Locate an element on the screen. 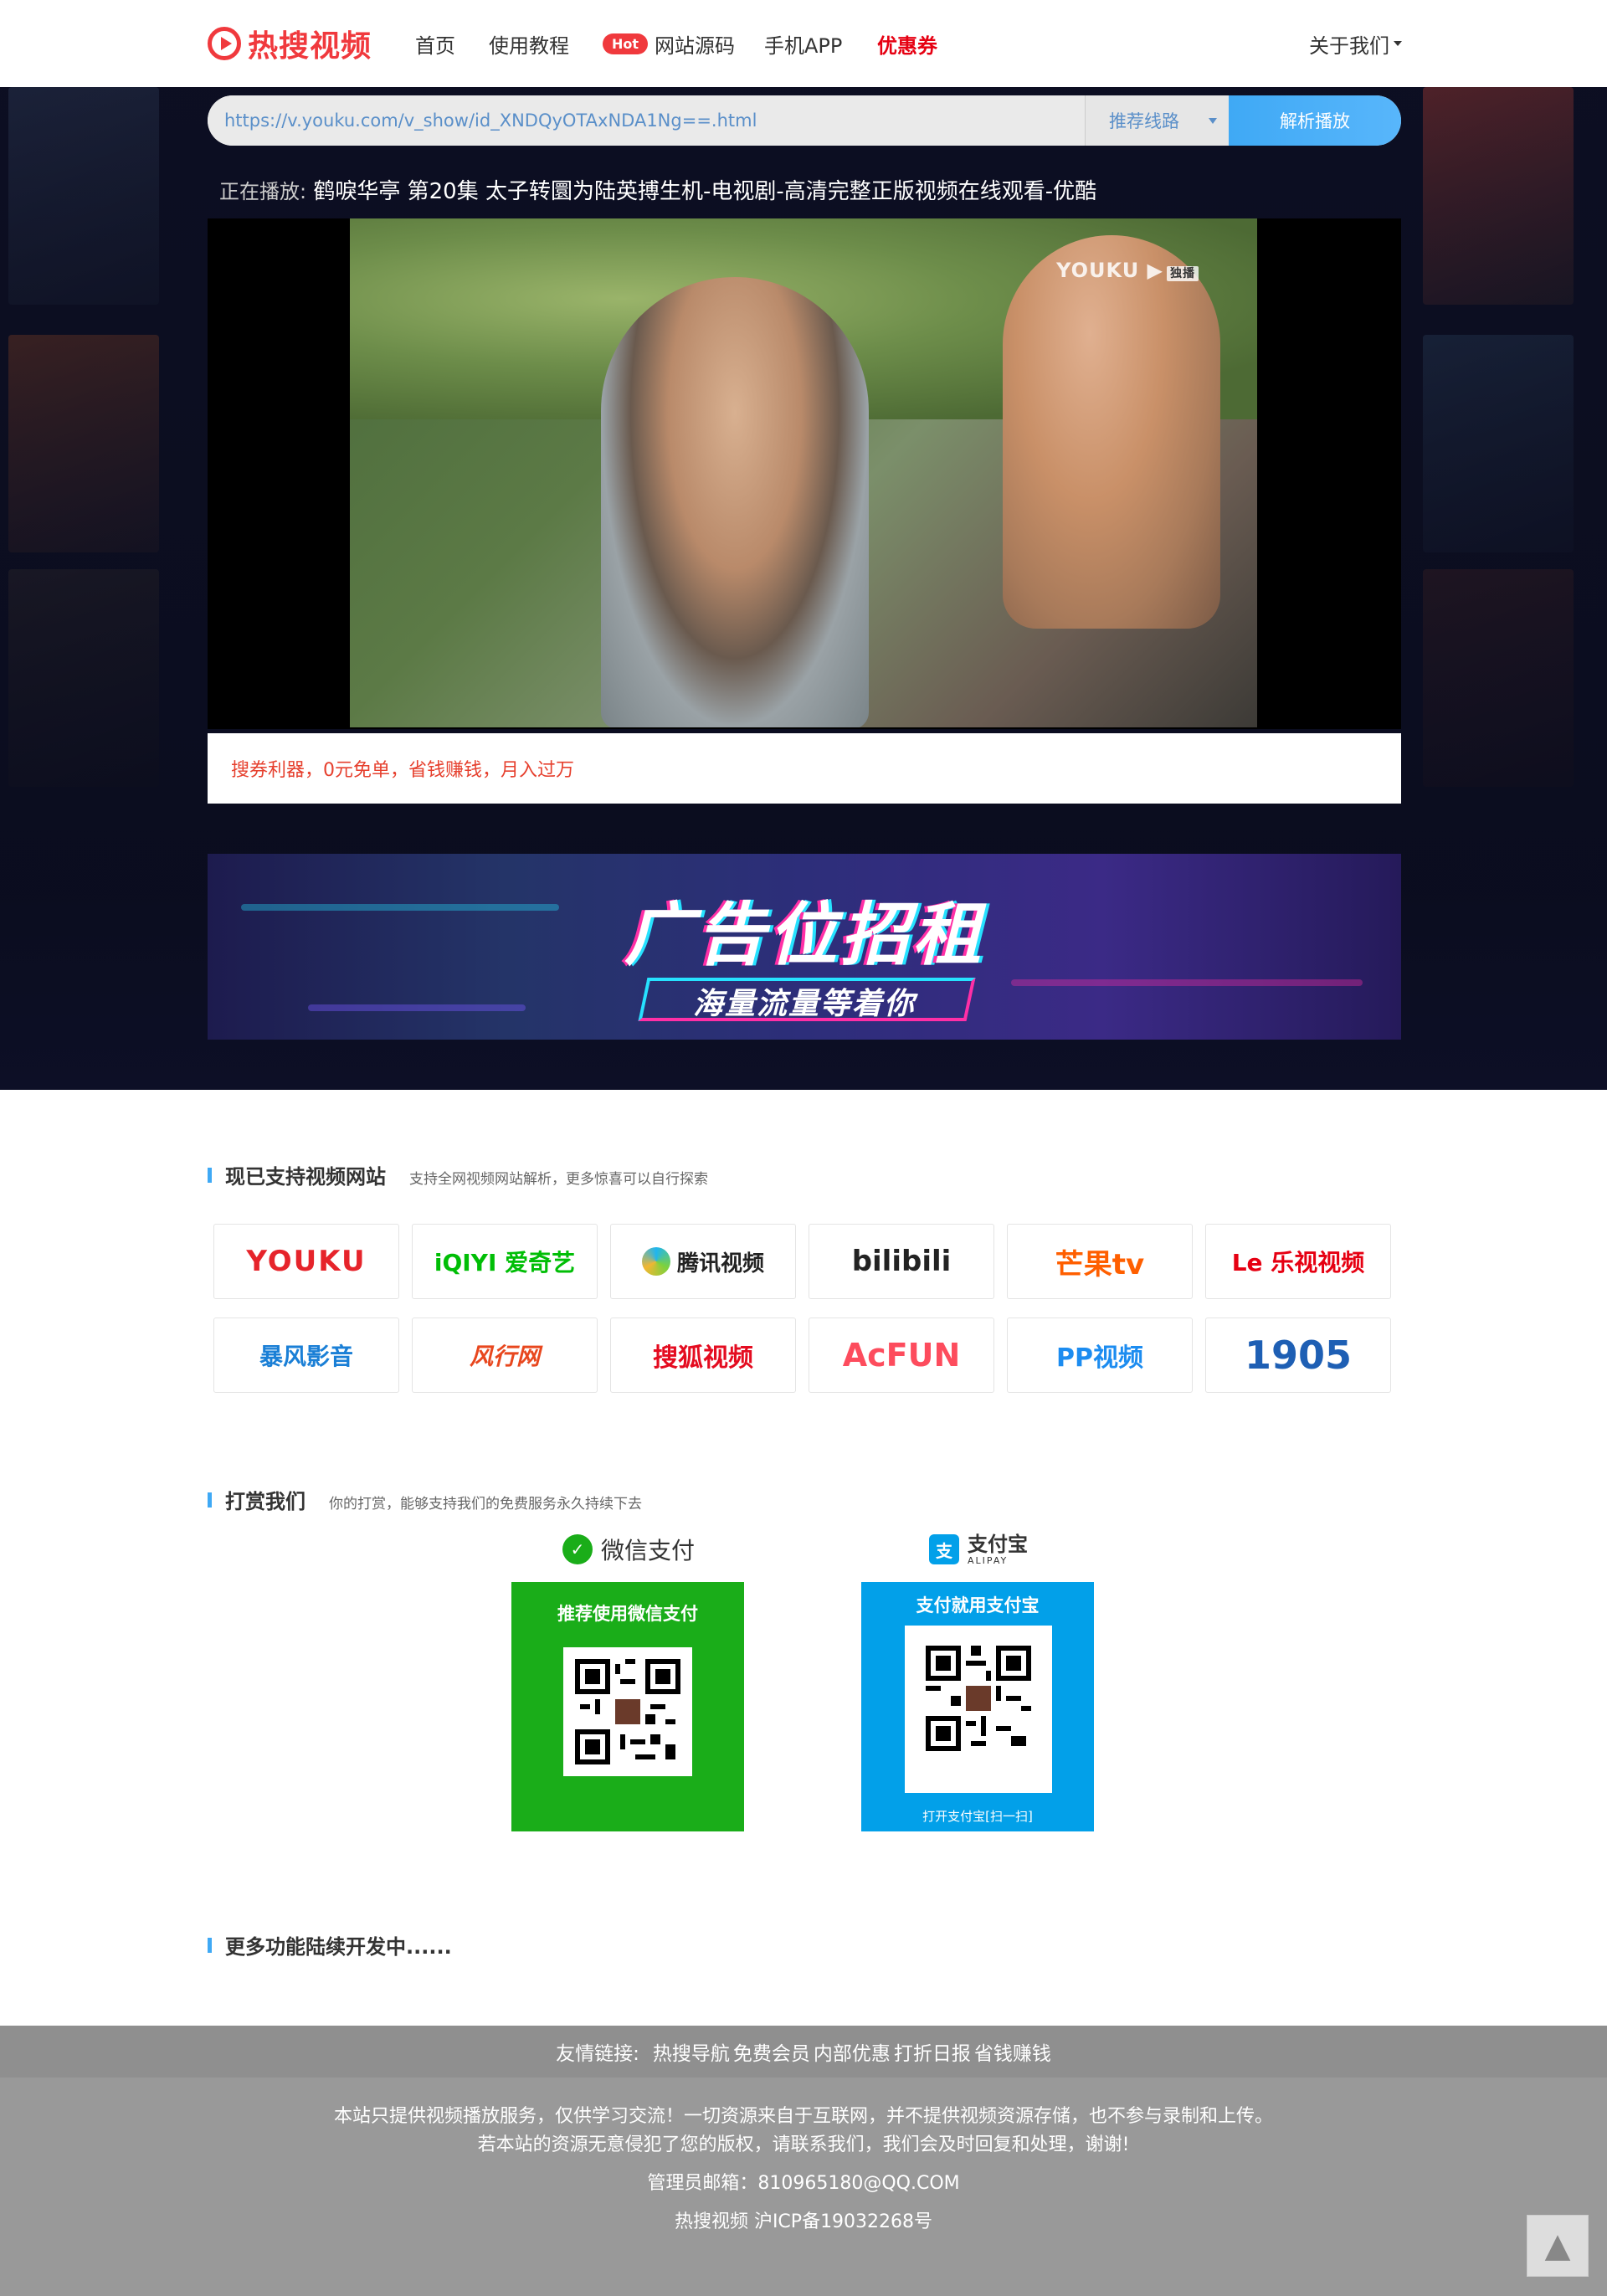 This screenshot has height=2296, width=1607. top-navbar: 热搜视频 首页 使用教程 Hot 网站源码 手机APP 优惠券 关于我们 is located at coordinates (803, 43).